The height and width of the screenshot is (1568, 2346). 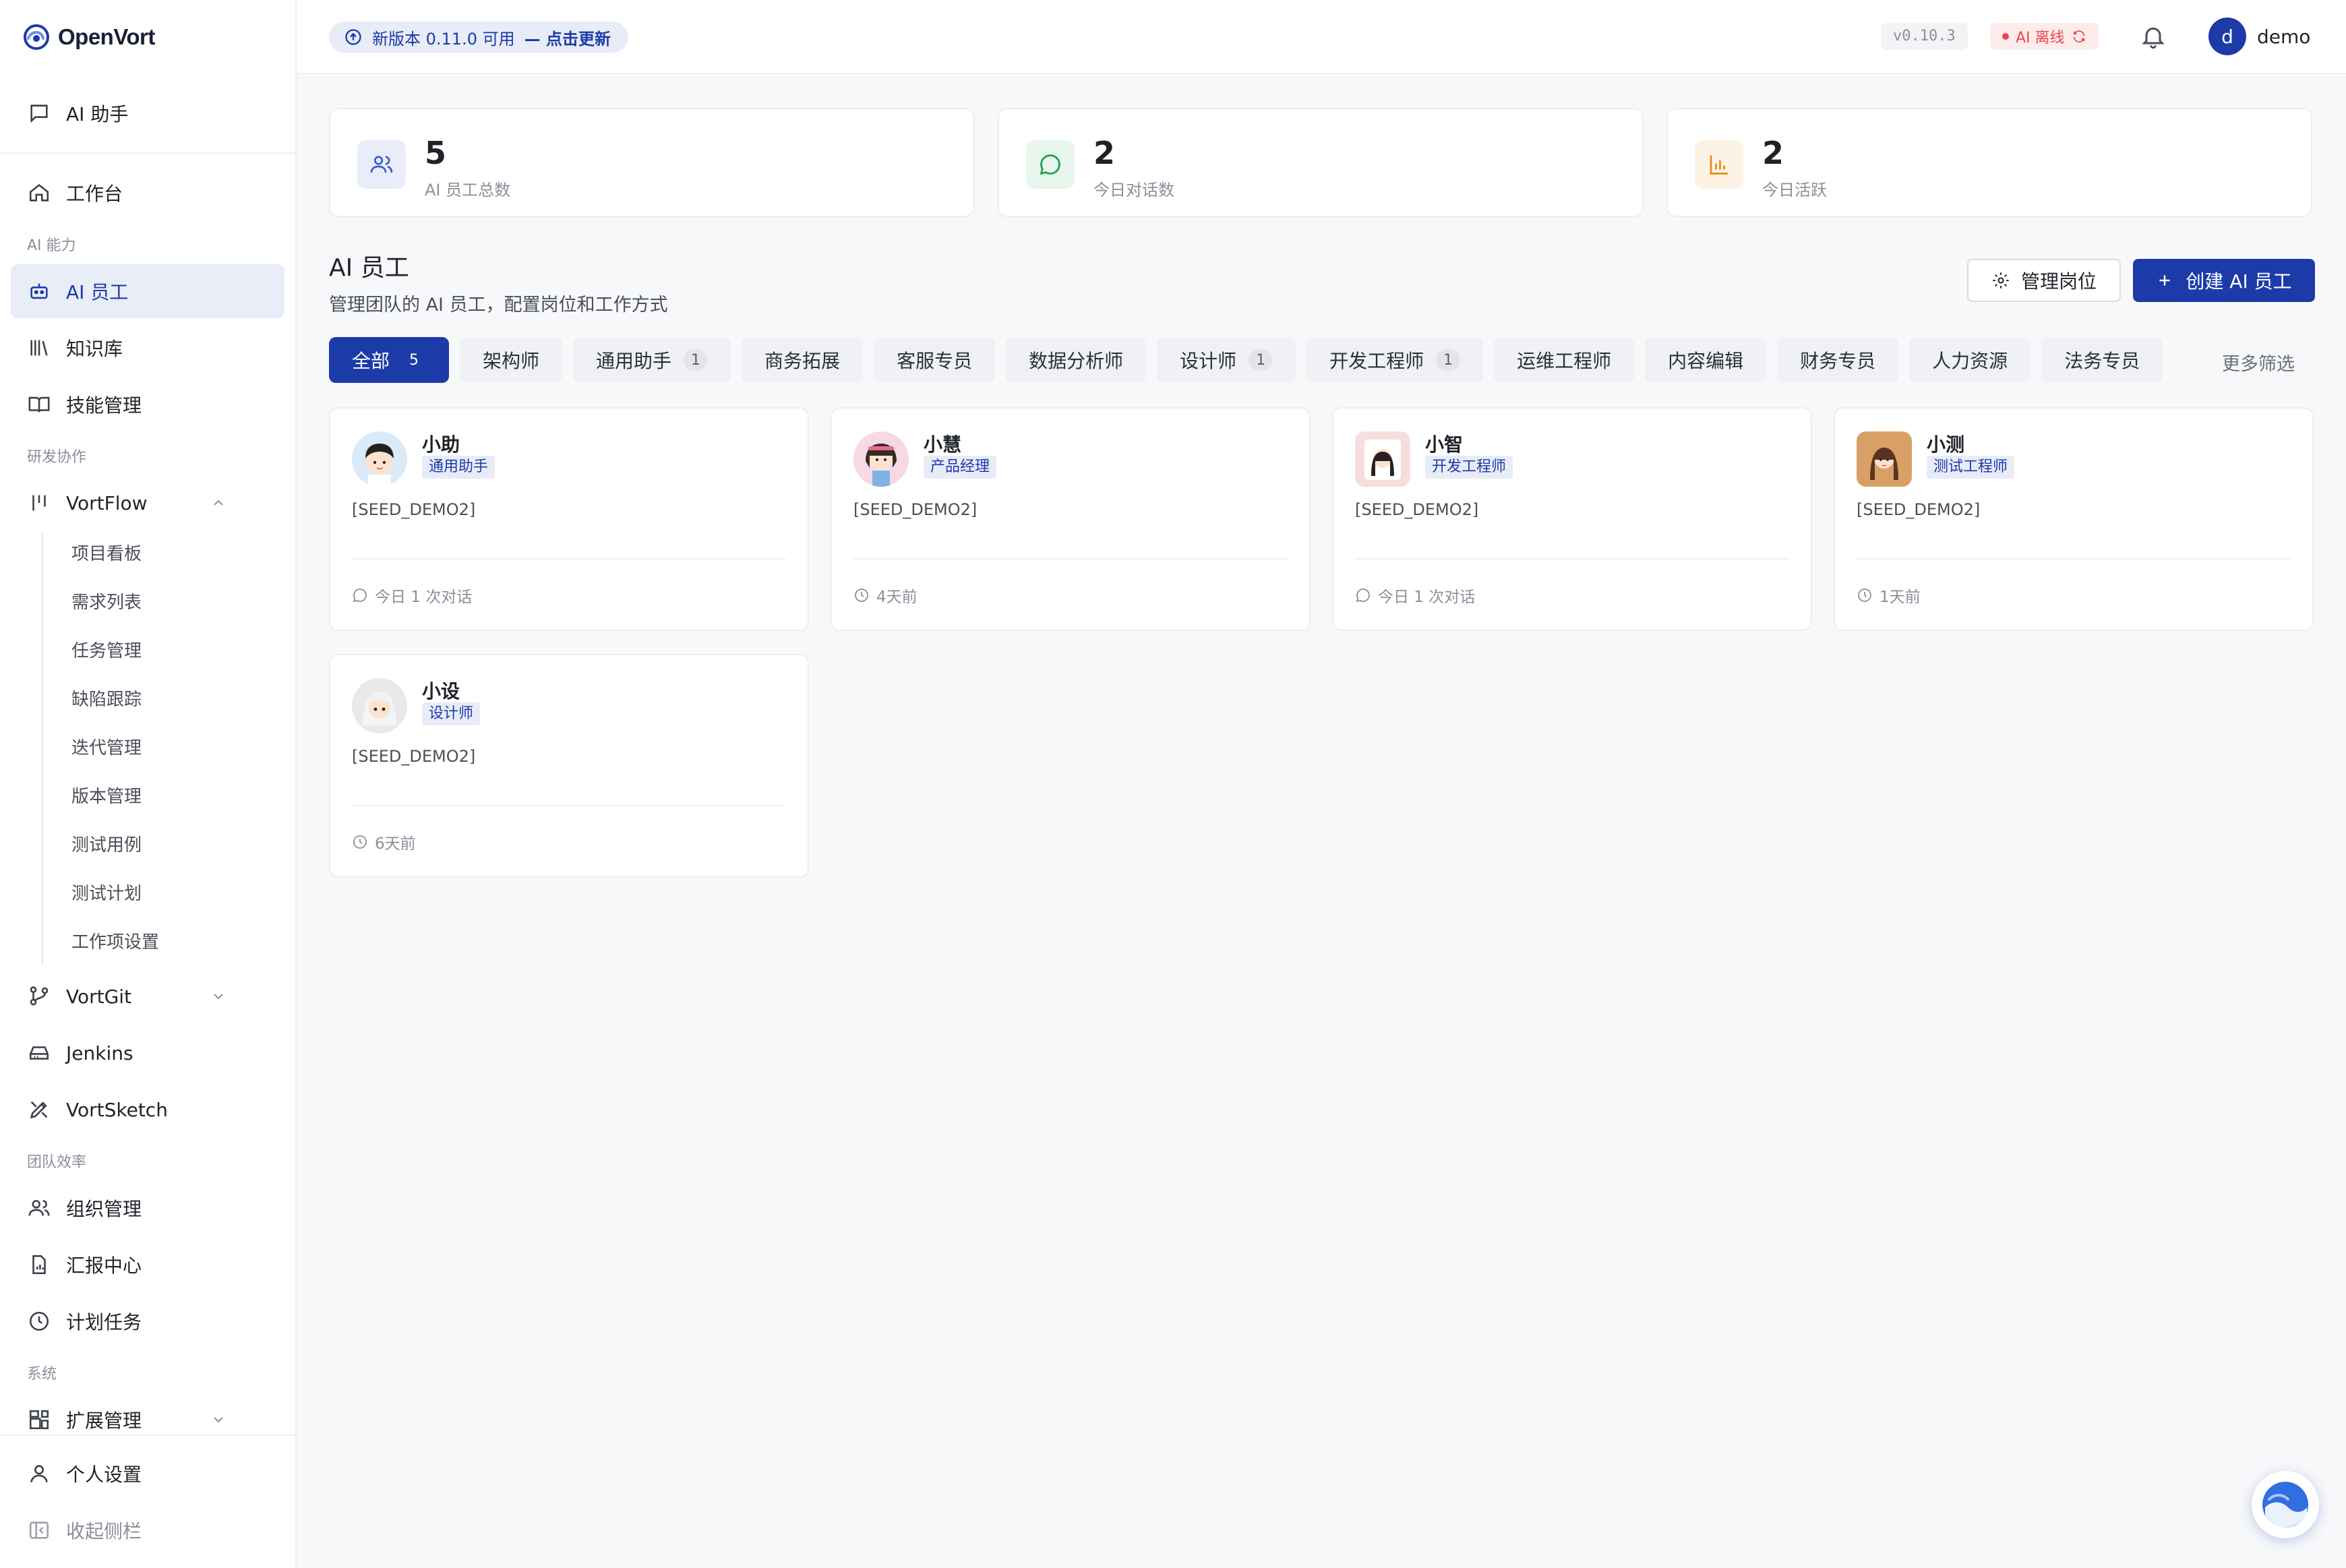 What do you see at coordinates (2239, 281) in the screenshot?
I see `button-label: 创建 AI 员工` at bounding box center [2239, 281].